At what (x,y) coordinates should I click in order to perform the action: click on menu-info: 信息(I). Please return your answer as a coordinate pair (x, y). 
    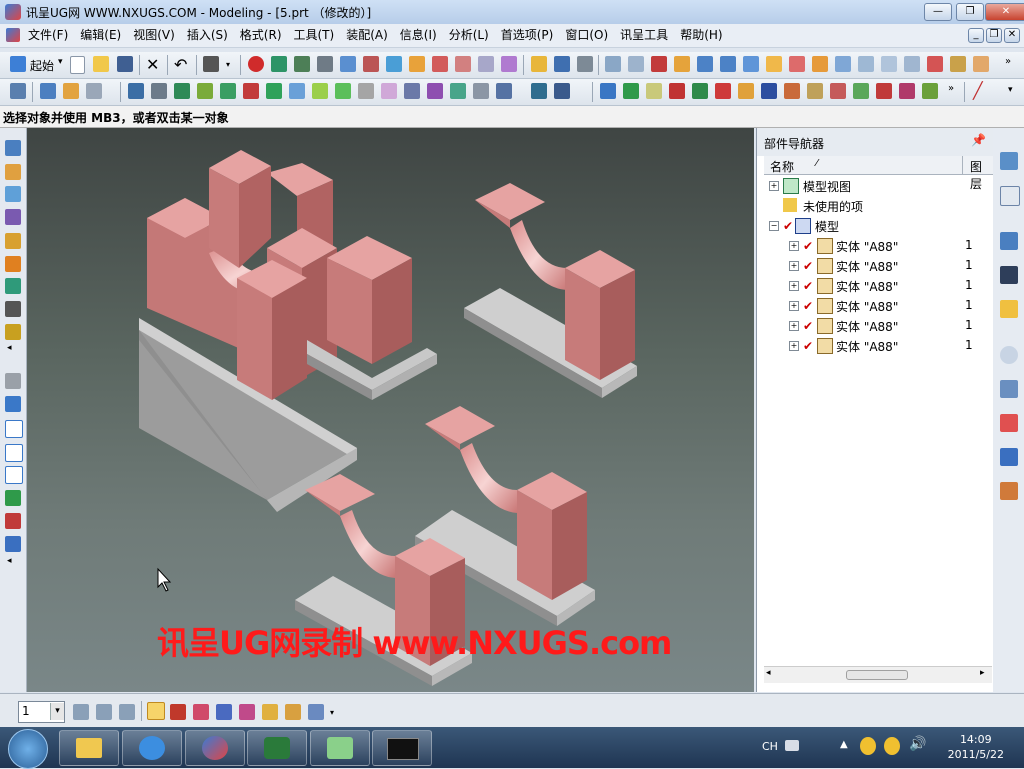
    Looking at the image, I should click on (418, 35).